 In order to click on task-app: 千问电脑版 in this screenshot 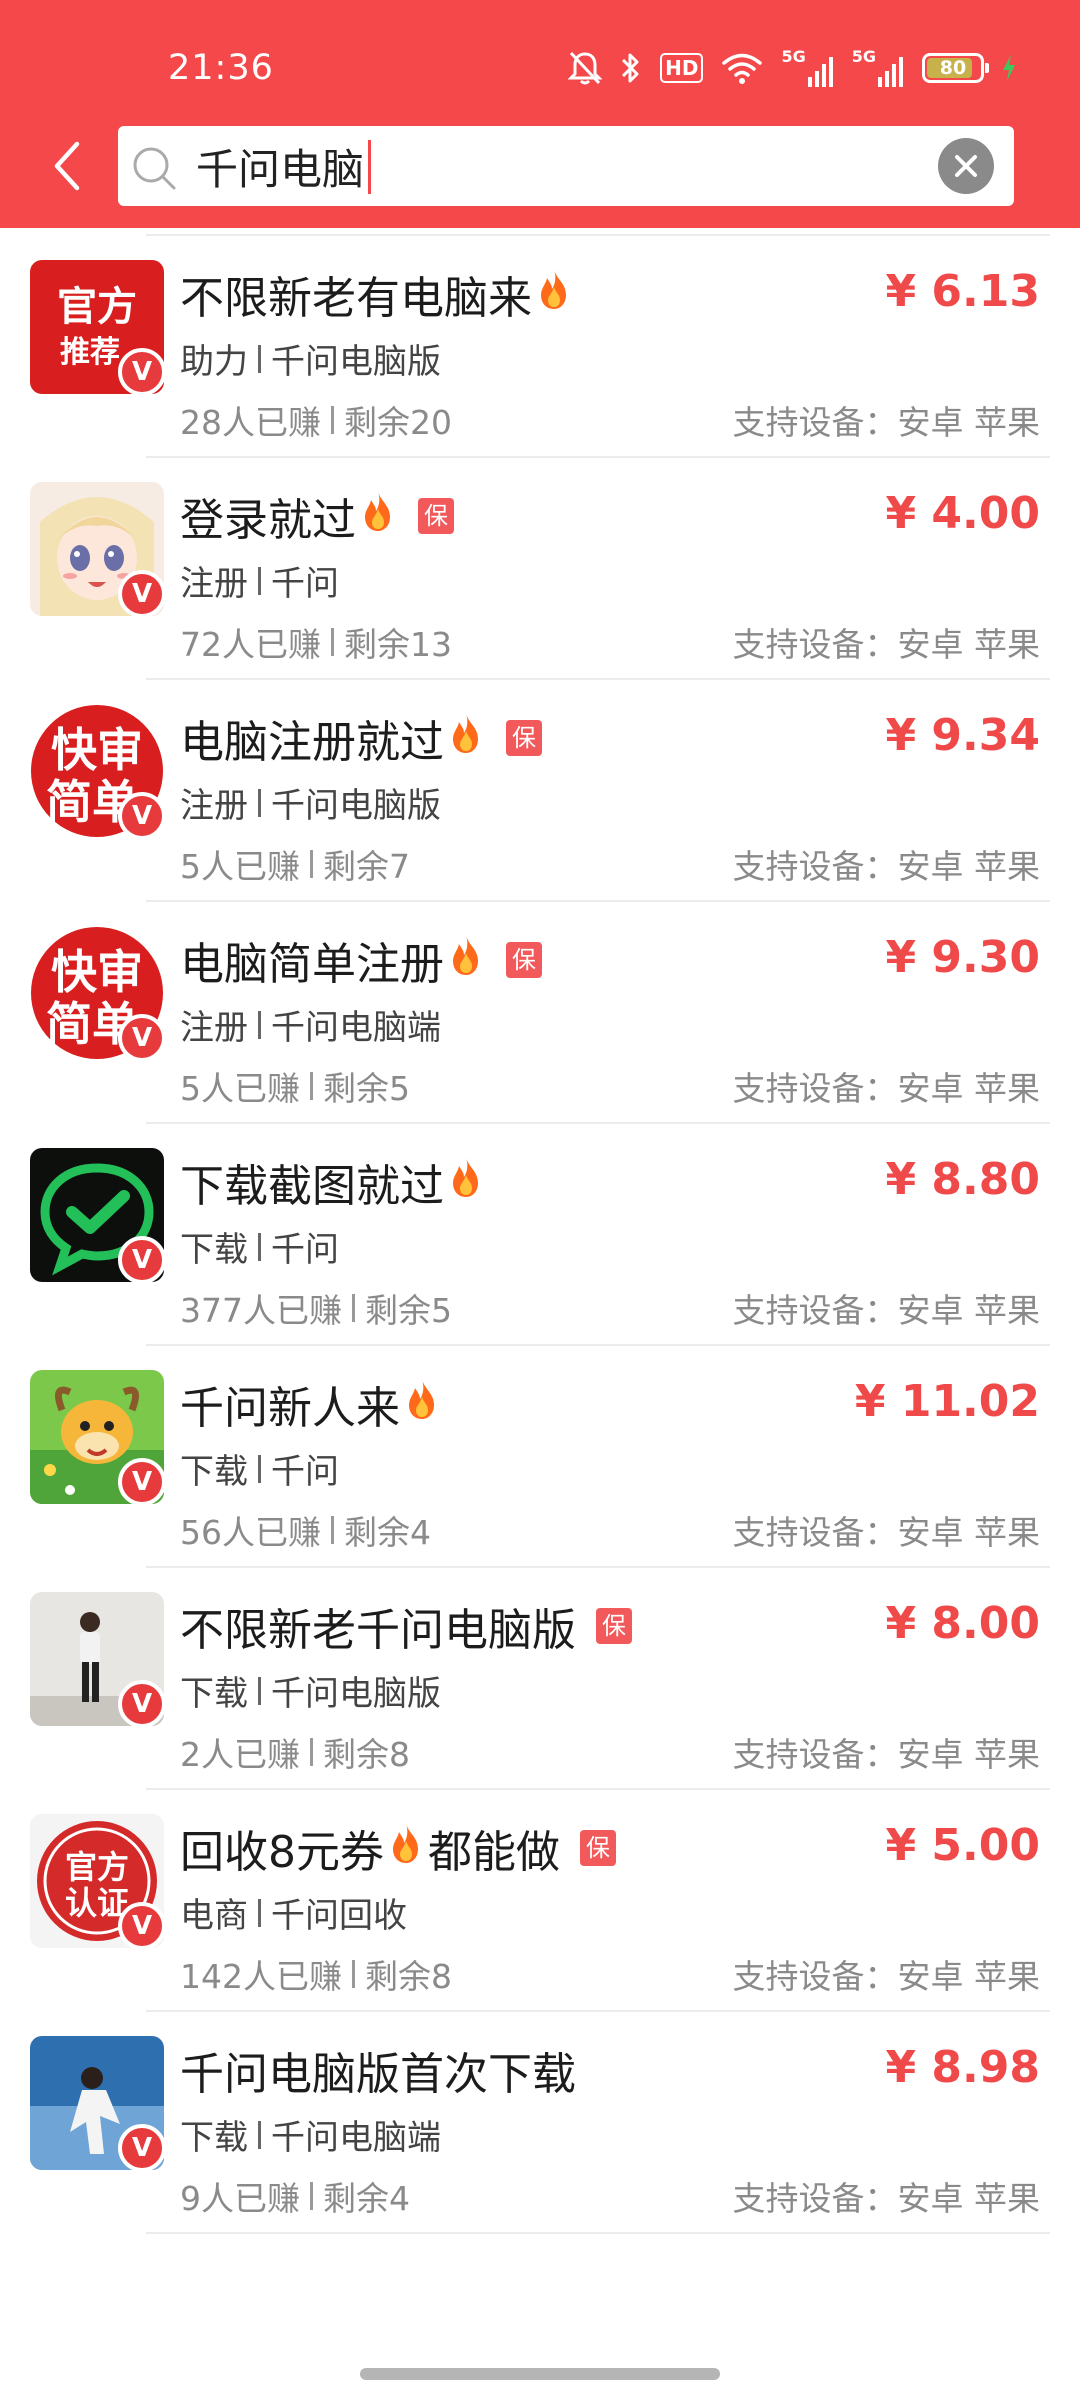, I will do `click(356, 806)`.